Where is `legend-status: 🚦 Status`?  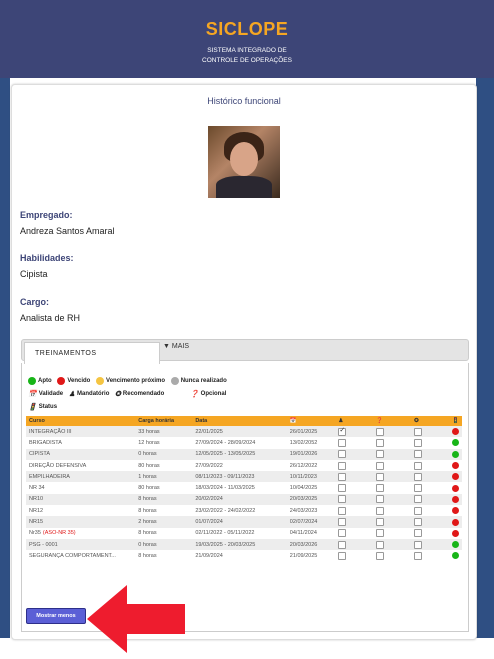
legend-status: 🚦 Status is located at coordinates (43, 407).